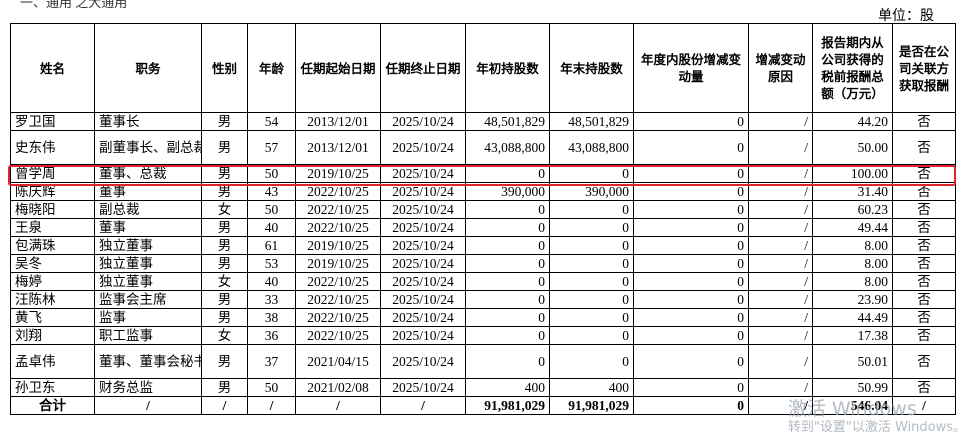 The height and width of the screenshot is (441, 960). I want to click on cell-name: 包满珠, so click(52, 245).